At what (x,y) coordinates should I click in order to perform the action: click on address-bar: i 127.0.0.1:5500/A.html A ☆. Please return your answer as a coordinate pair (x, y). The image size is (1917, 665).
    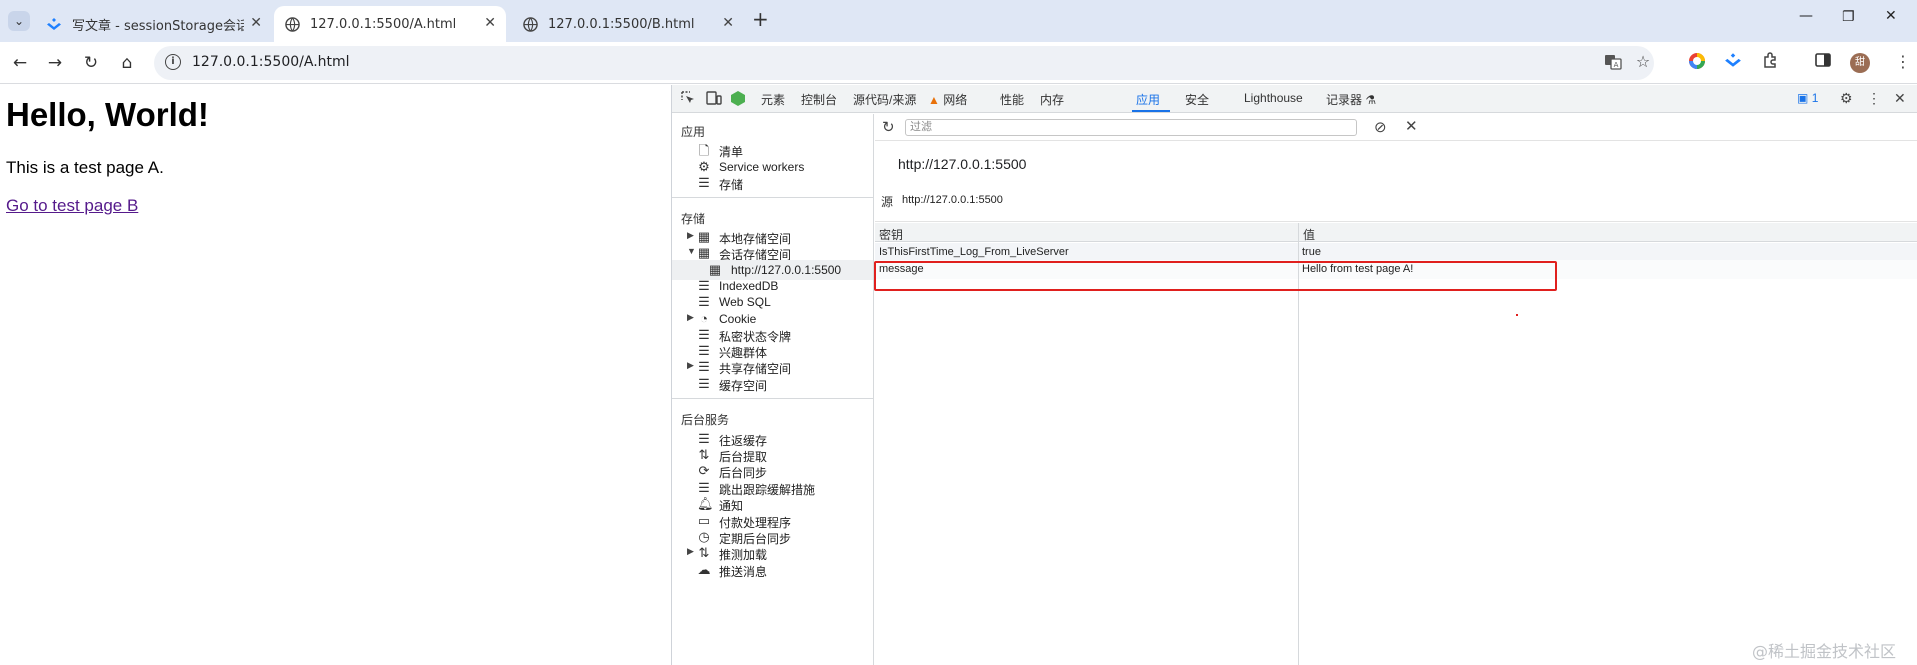
    Looking at the image, I should click on (904, 63).